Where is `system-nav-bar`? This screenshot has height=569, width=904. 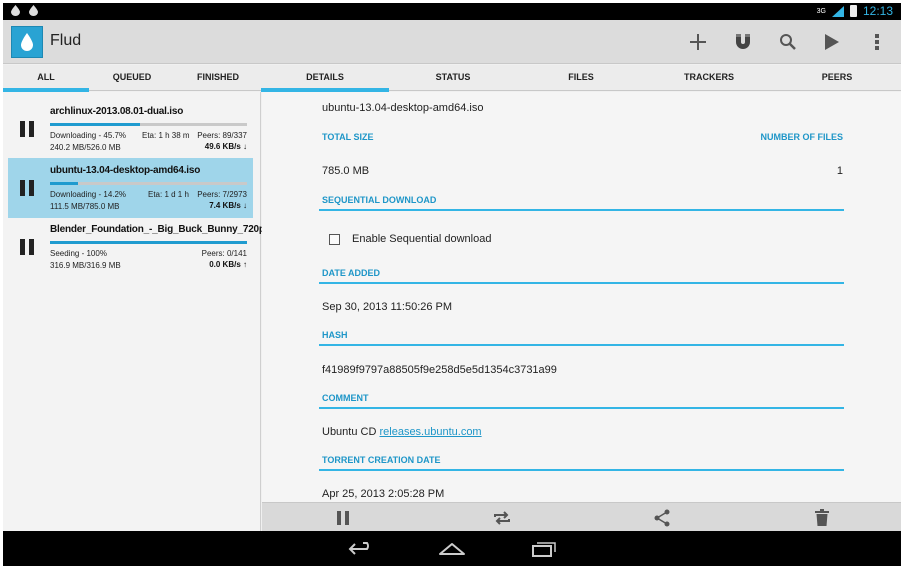 system-nav-bar is located at coordinates (452, 548).